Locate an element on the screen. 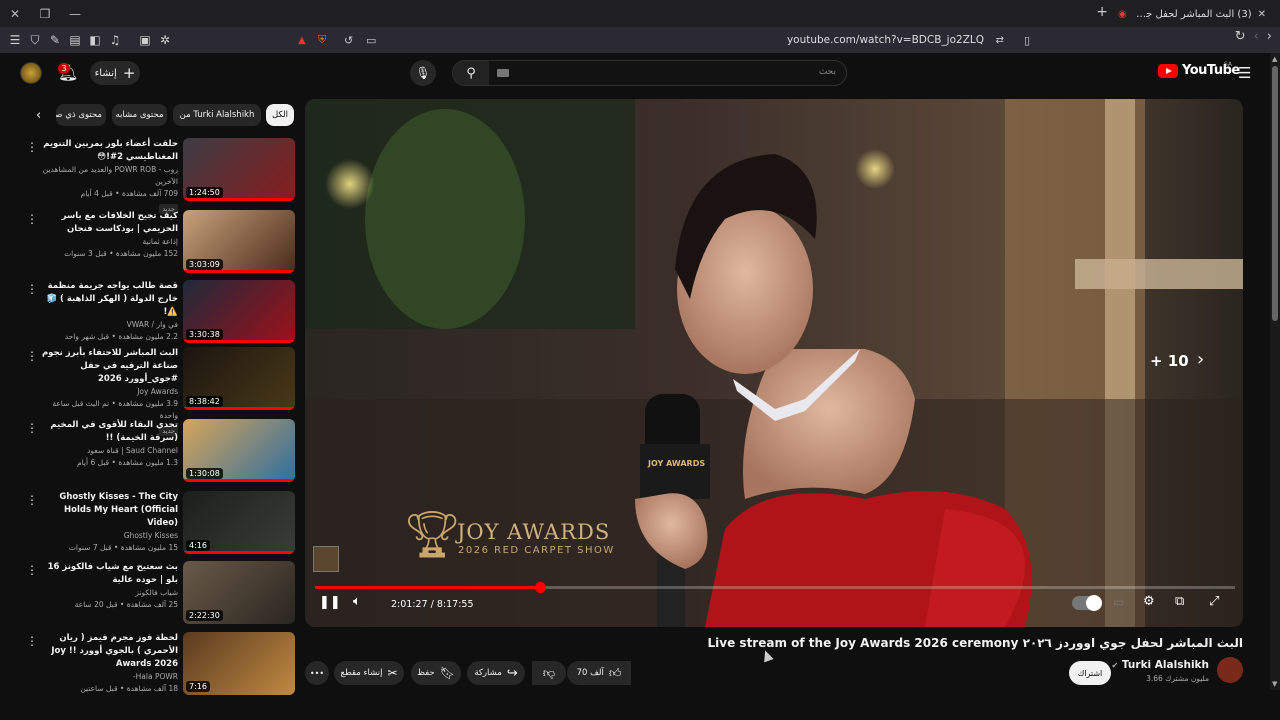 This screenshot has height=720, width=1280. back-icon: ‹ is located at coordinates (1256, 36).